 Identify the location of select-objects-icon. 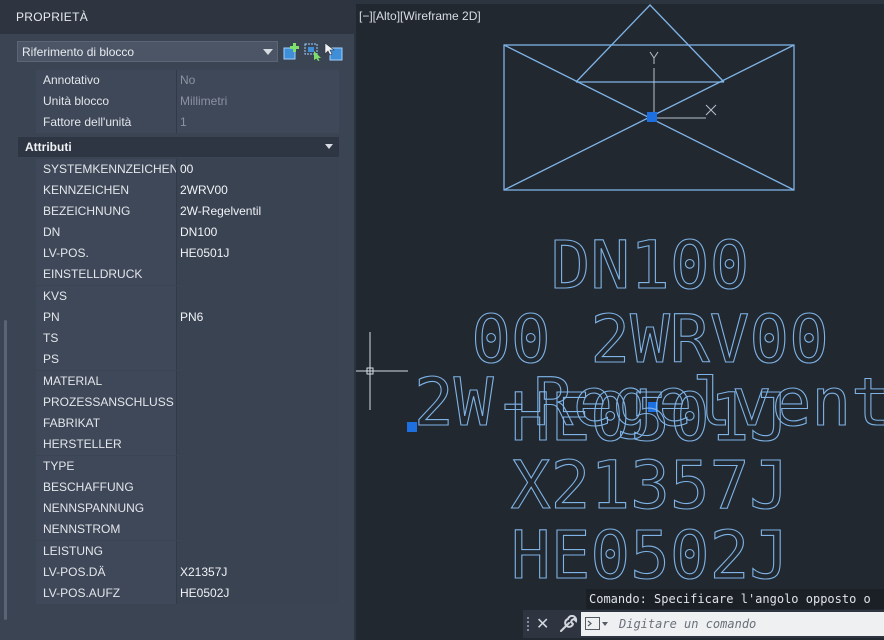
(333, 51).